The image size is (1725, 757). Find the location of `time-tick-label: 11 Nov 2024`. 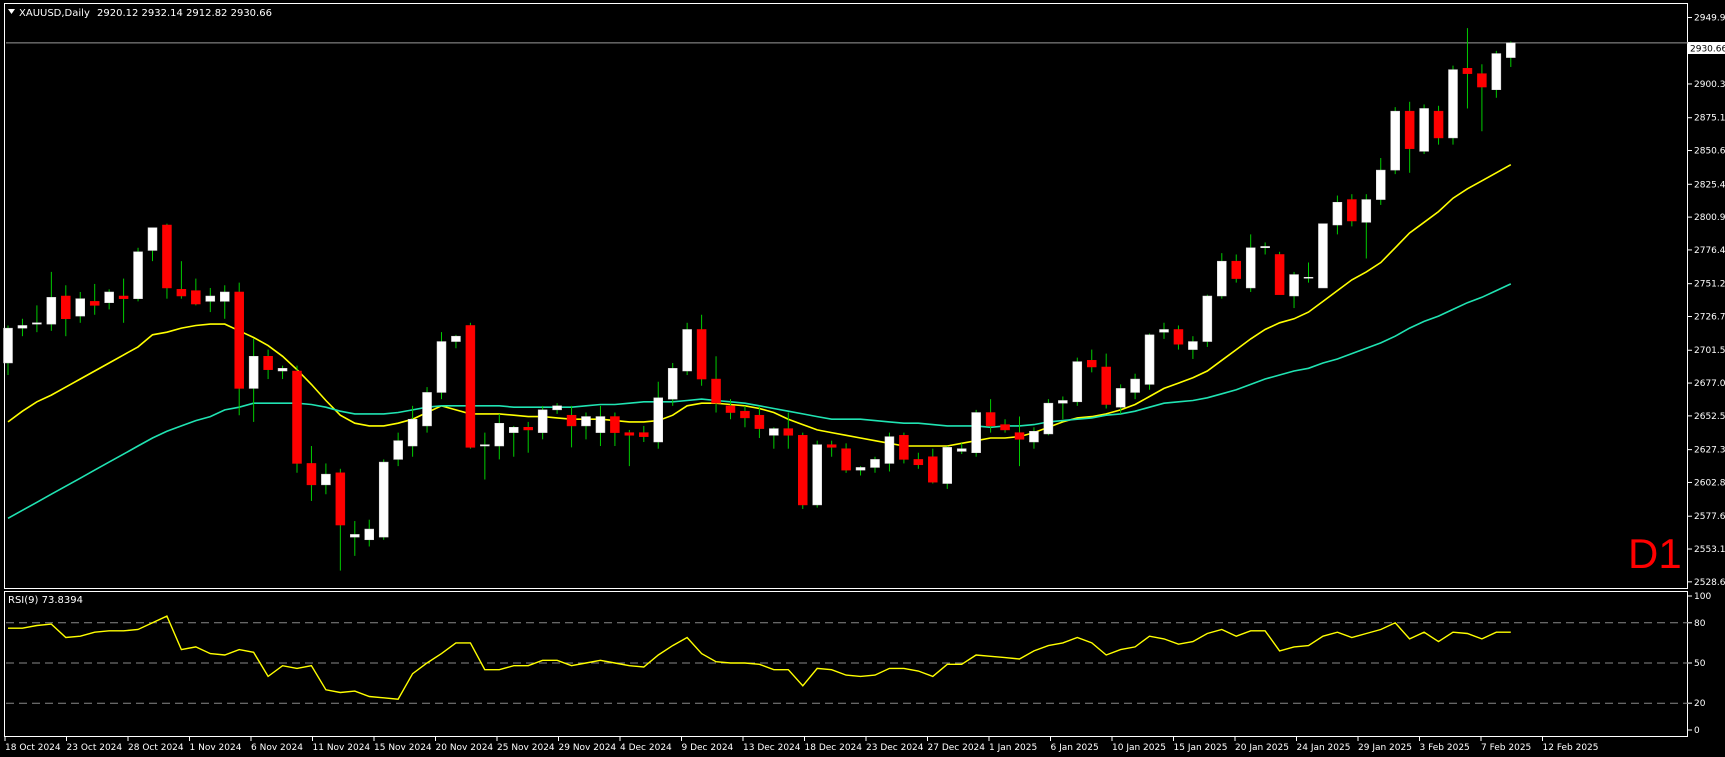

time-tick-label: 11 Nov 2024 is located at coordinates (342, 748).